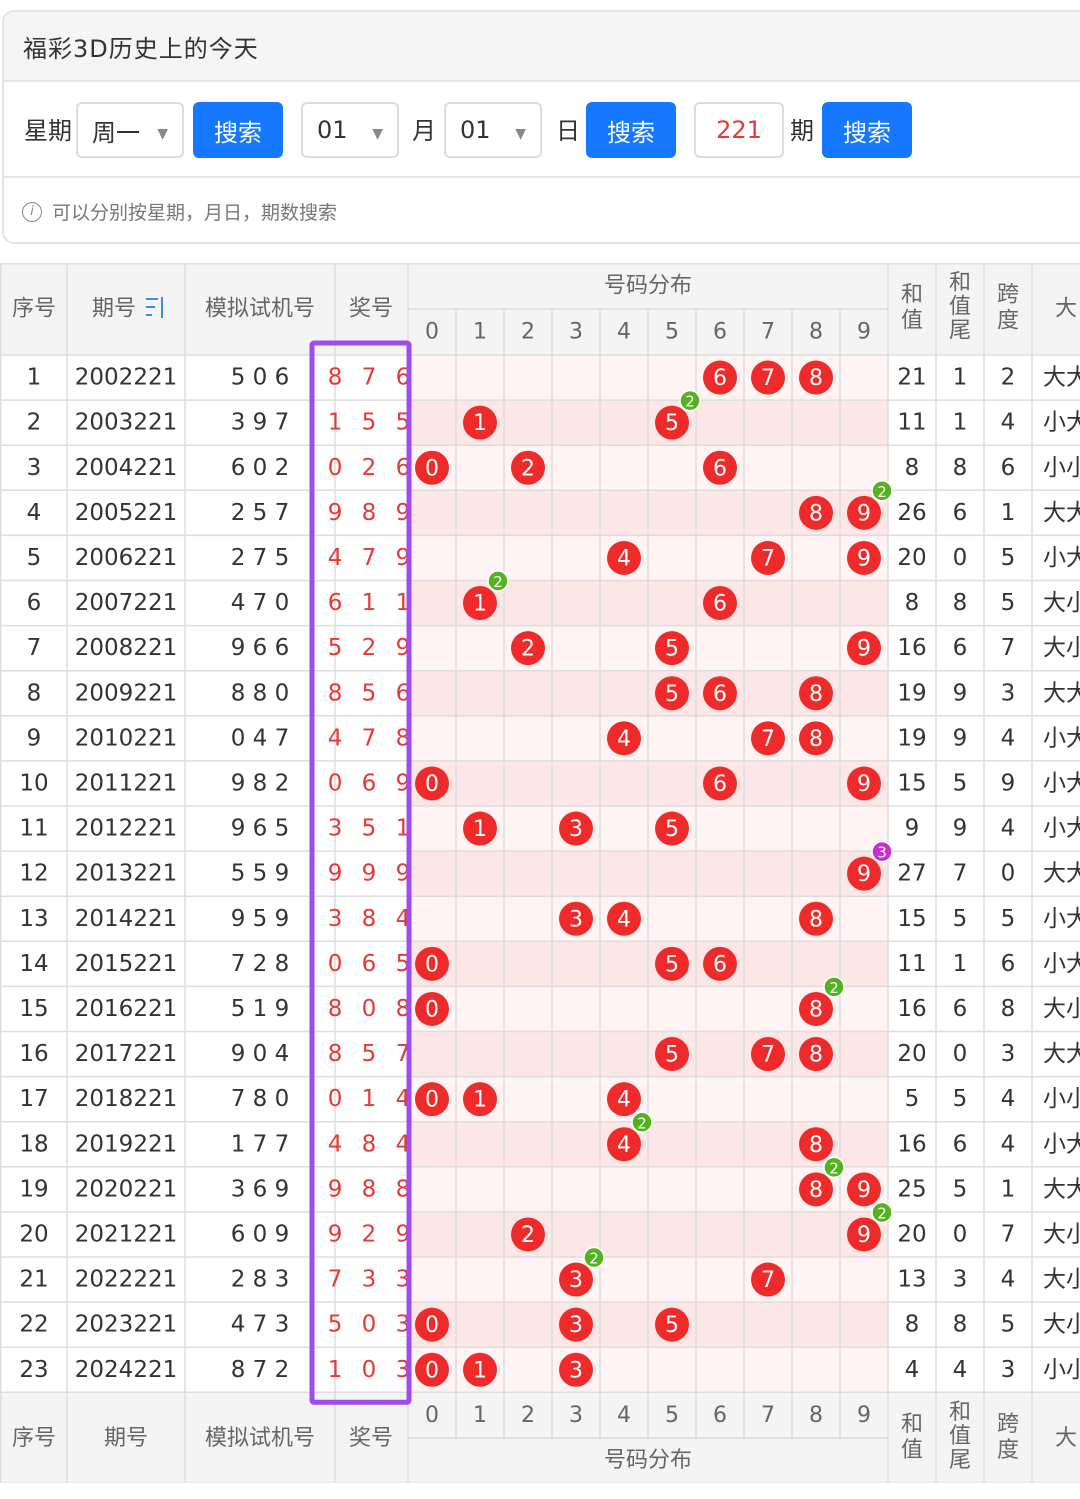 The height and width of the screenshot is (1499, 1080). What do you see at coordinates (739, 130) in the screenshot?
I see `issue-input: 221` at bounding box center [739, 130].